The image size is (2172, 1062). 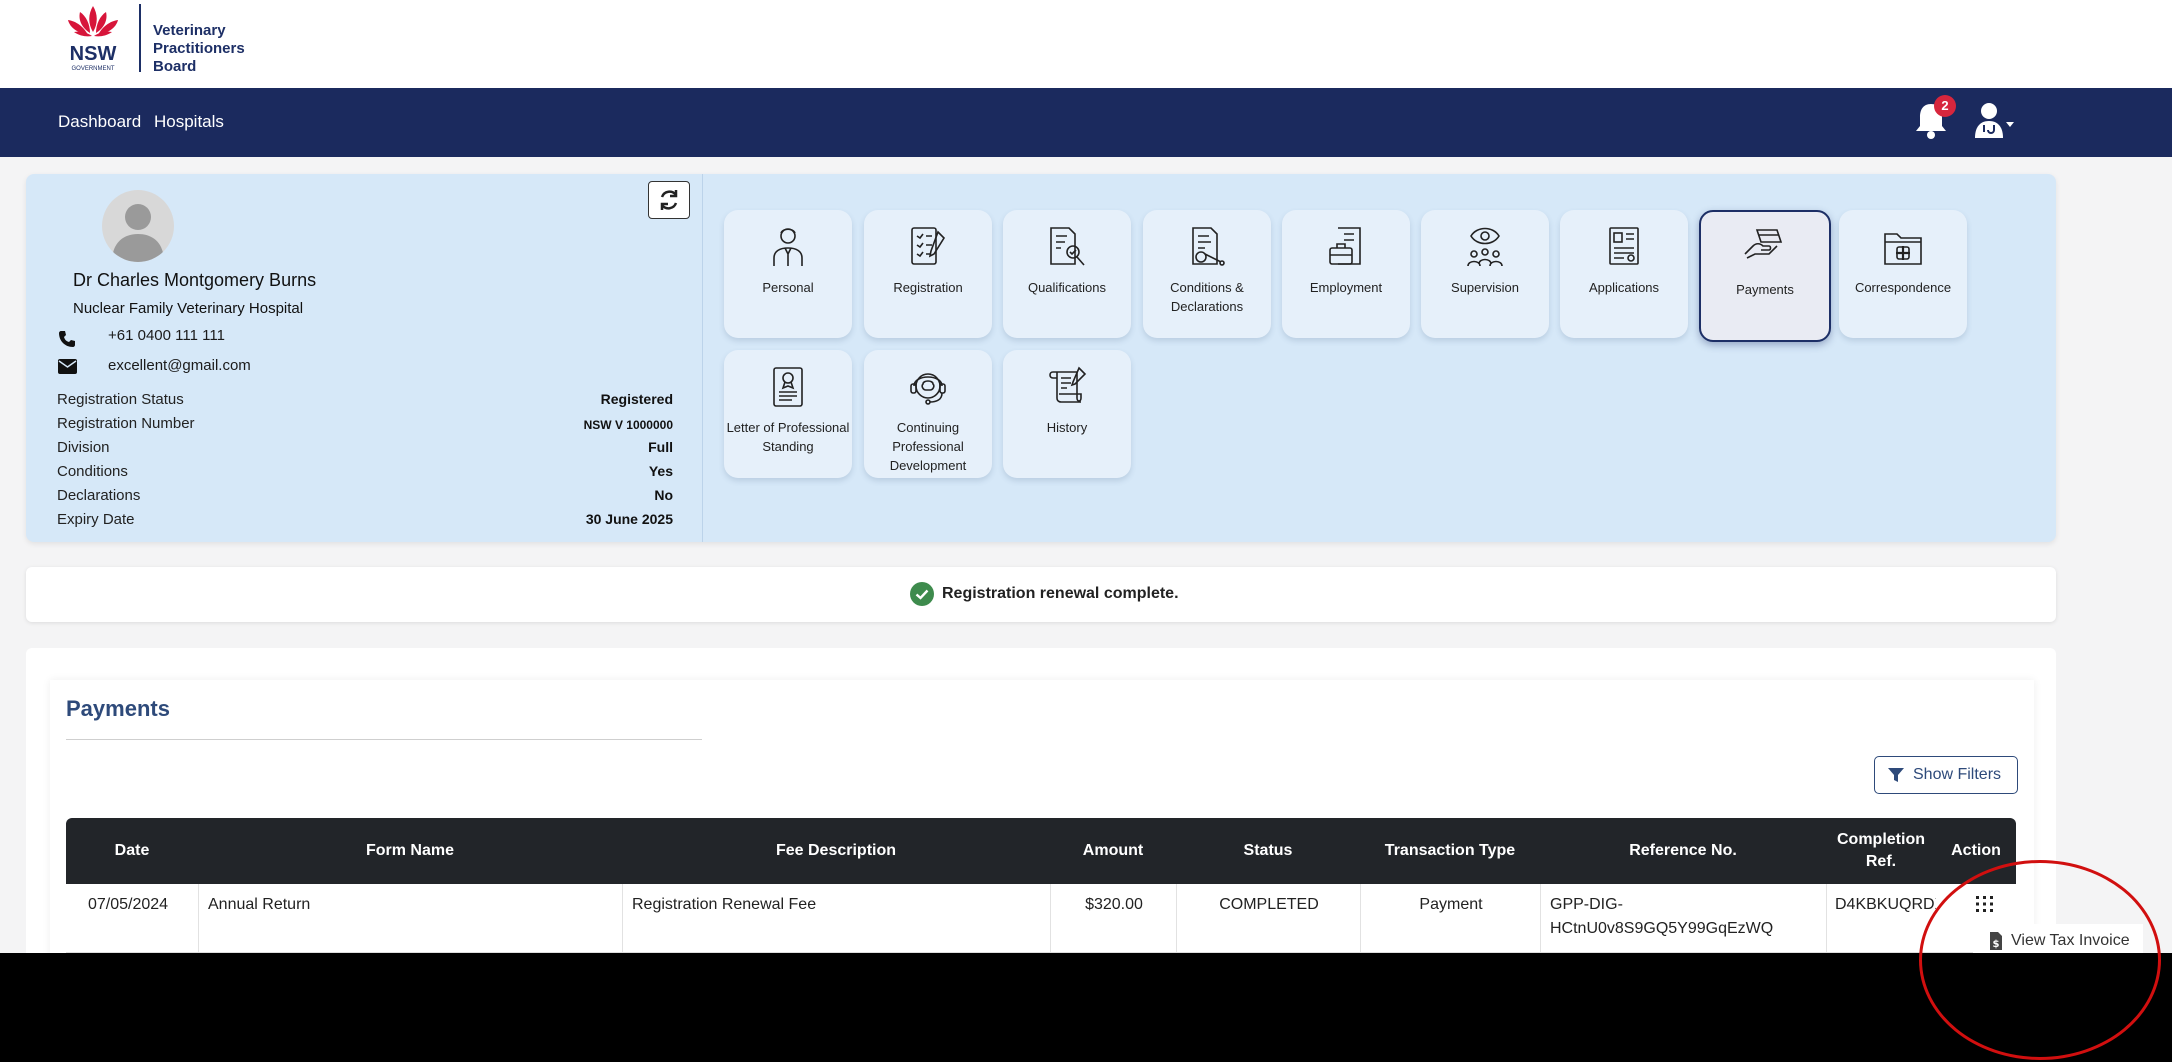 I want to click on notification-count-badge: 2, so click(x=1945, y=106).